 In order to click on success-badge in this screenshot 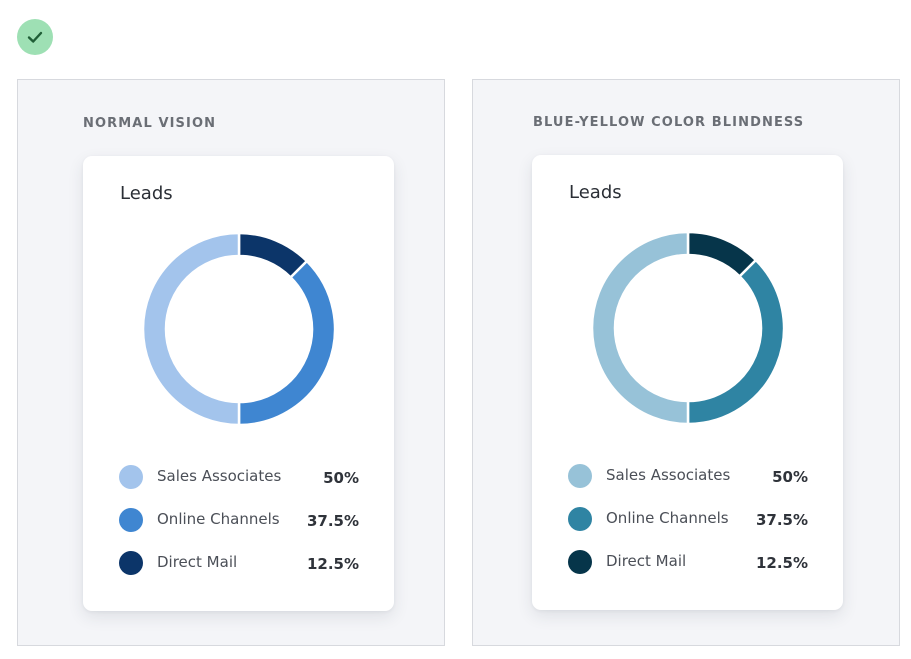, I will do `click(35, 37)`.